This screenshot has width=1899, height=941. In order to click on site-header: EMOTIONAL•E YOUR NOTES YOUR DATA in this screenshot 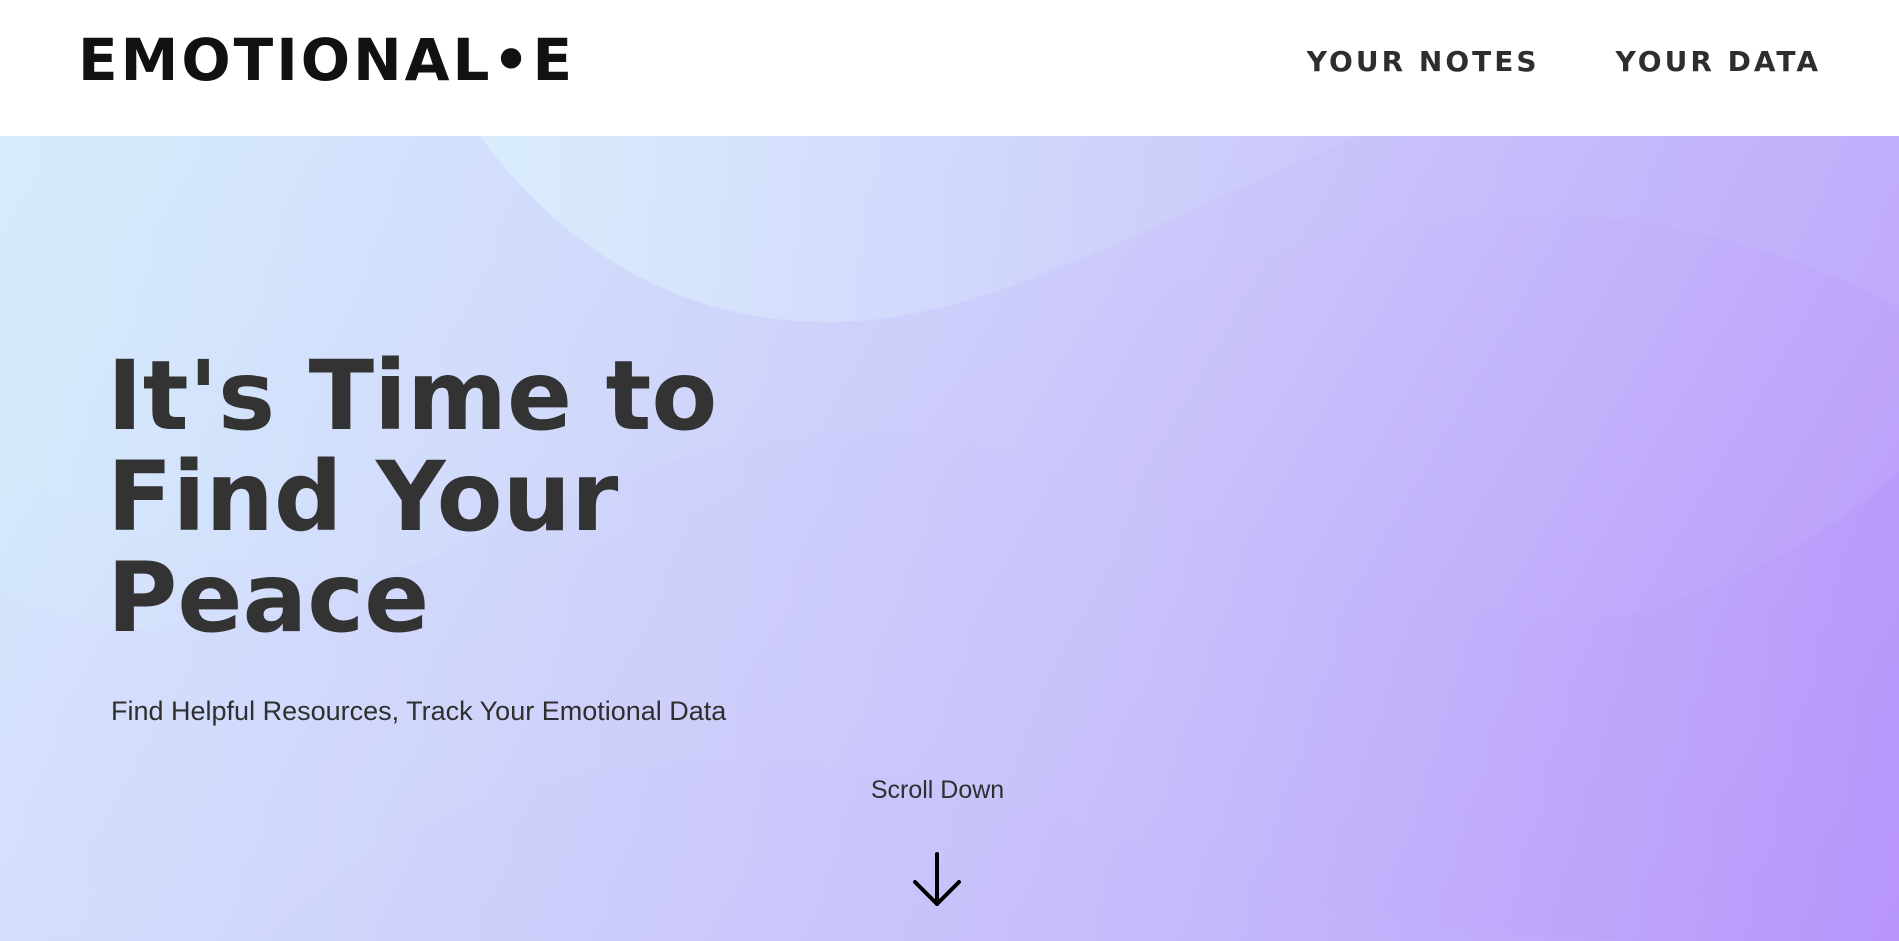, I will do `click(949, 68)`.